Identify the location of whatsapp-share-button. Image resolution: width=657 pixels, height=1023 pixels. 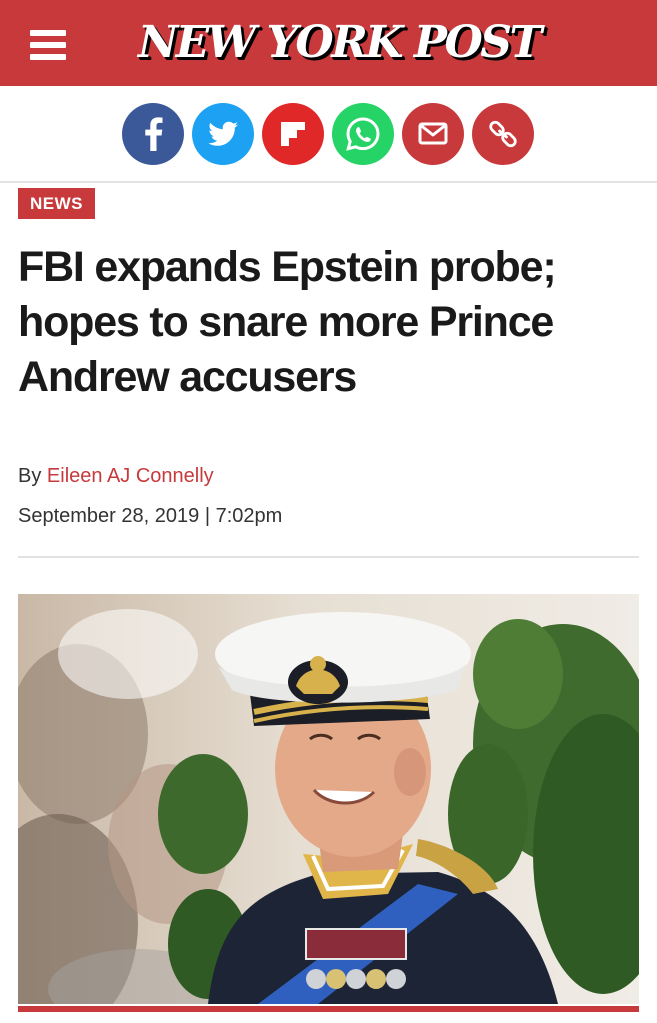
(363, 134).